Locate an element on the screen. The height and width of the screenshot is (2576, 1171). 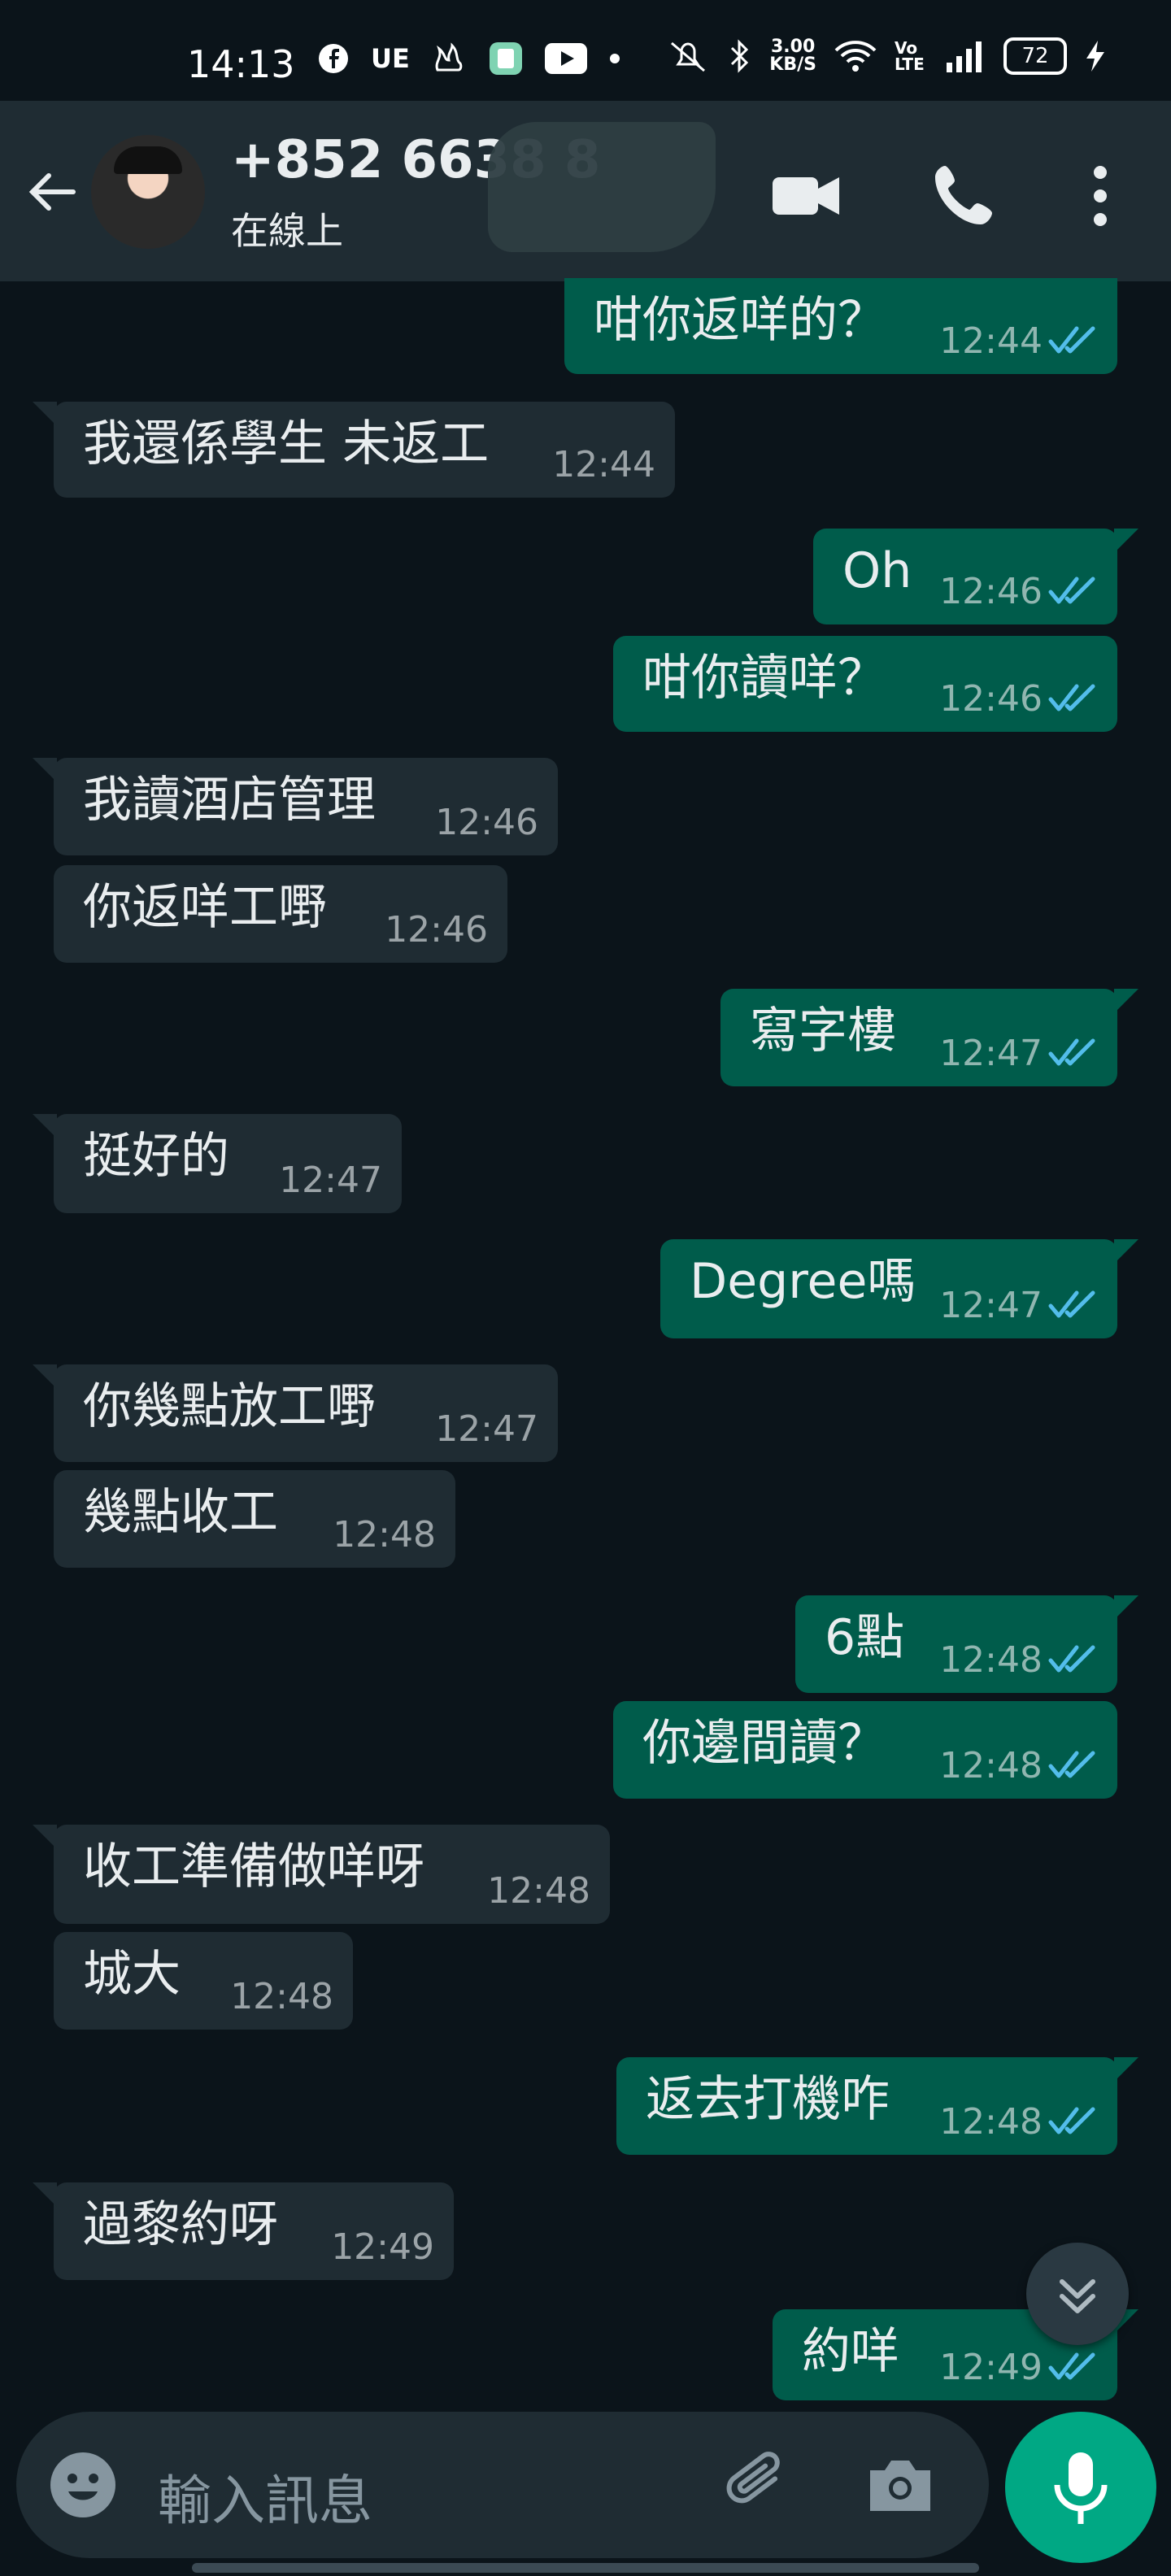
incoming-message: 收工準備做咩呀 12:48 is located at coordinates (321, 1875).